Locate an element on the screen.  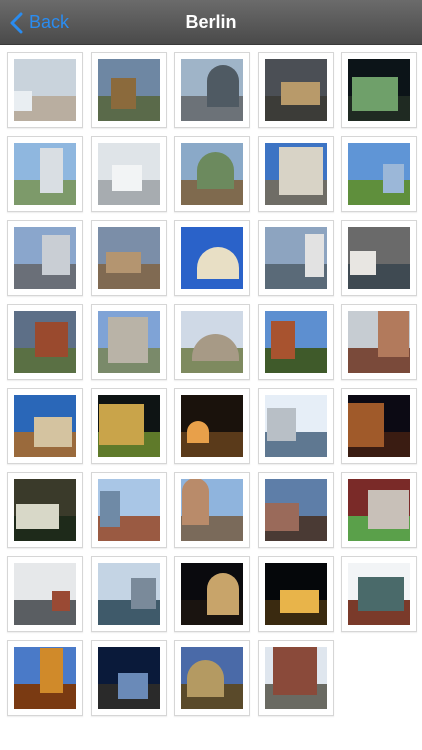
navigation-bar: Back Berlin is located at coordinates (211, 22).